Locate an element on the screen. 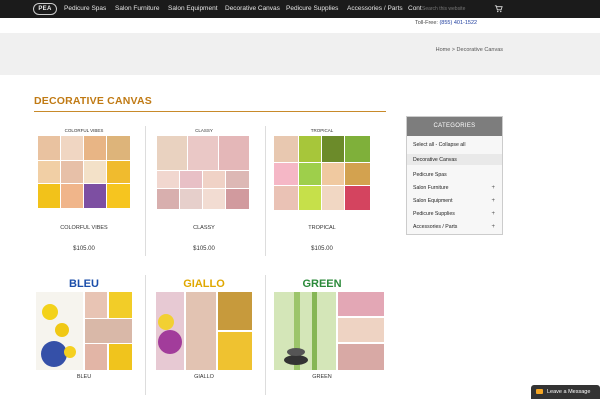  logo: PEA is located at coordinates (45, 9).